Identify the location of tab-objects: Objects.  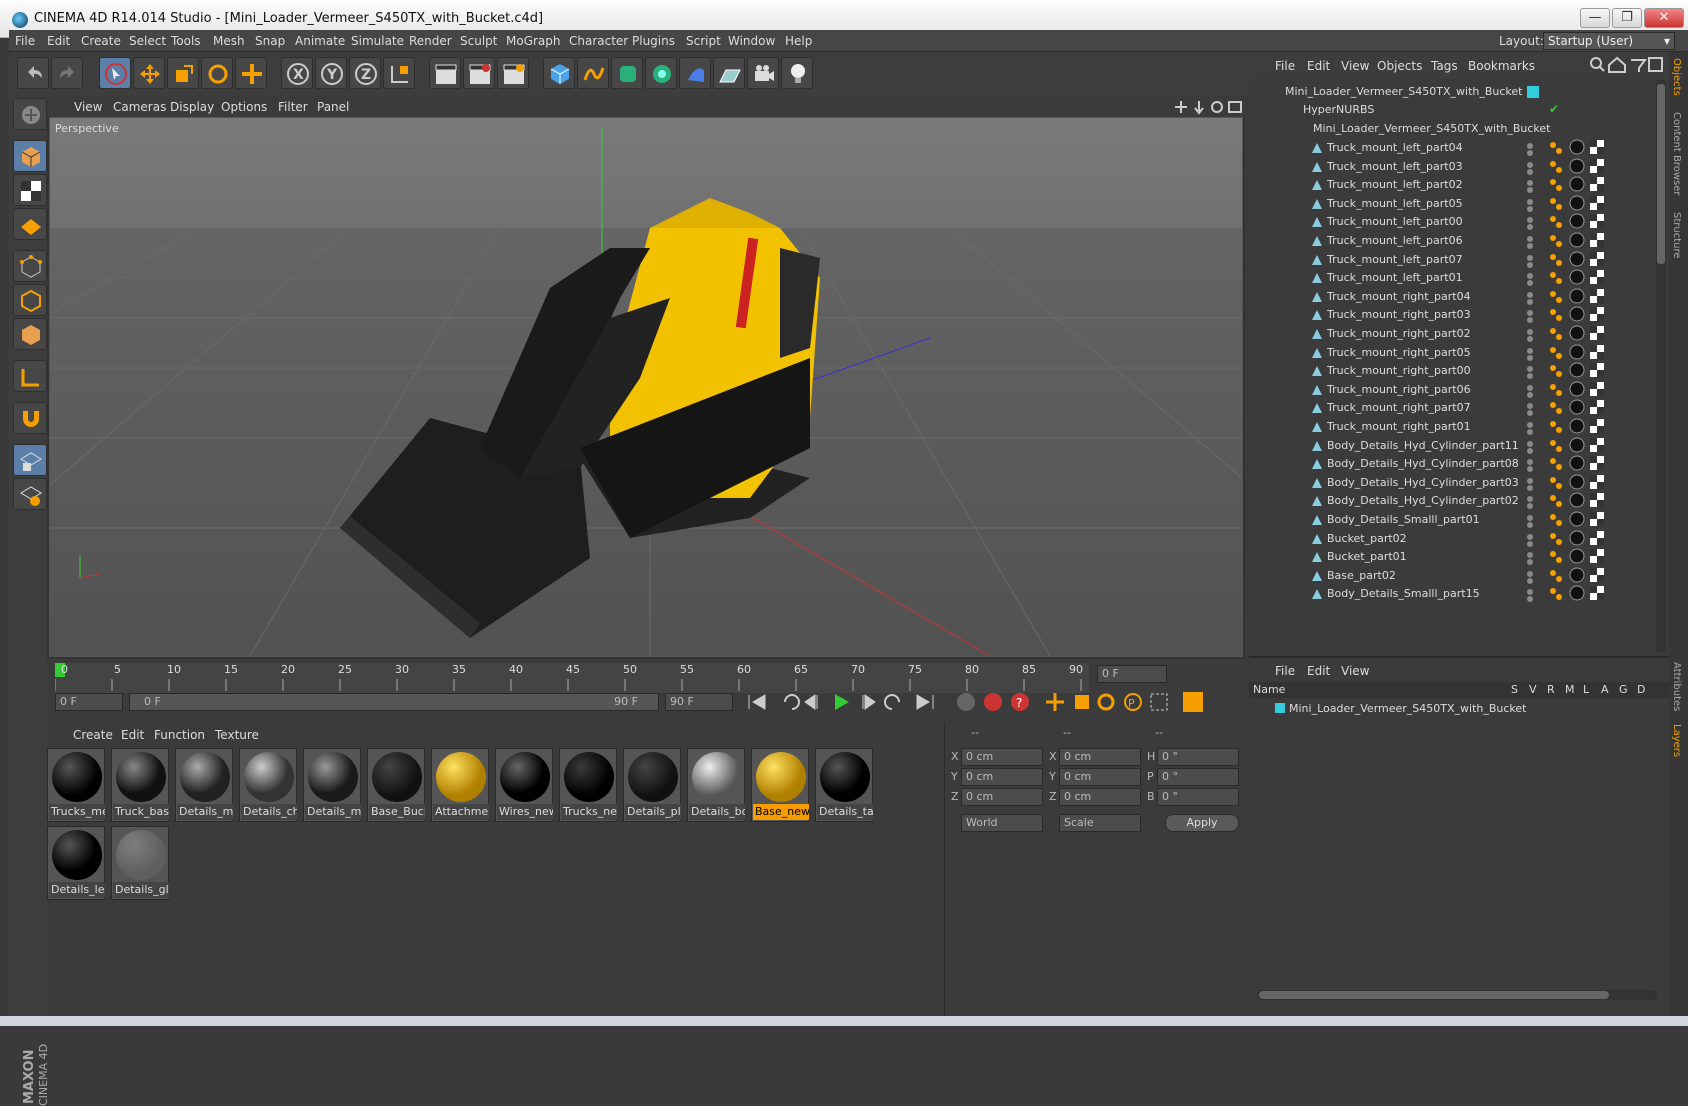
(1676, 77).